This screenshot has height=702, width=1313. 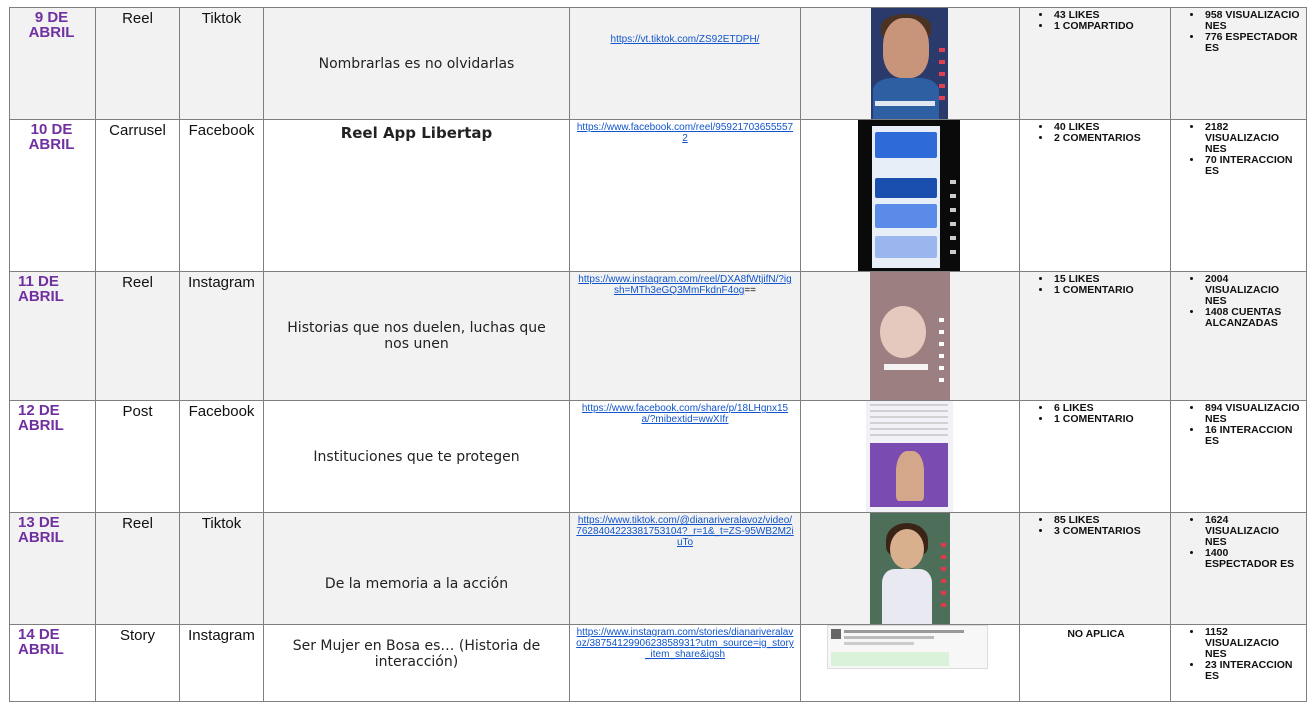 I want to click on reach-item: 2182 VISUALIZACIO NES, so click(x=1252, y=138).